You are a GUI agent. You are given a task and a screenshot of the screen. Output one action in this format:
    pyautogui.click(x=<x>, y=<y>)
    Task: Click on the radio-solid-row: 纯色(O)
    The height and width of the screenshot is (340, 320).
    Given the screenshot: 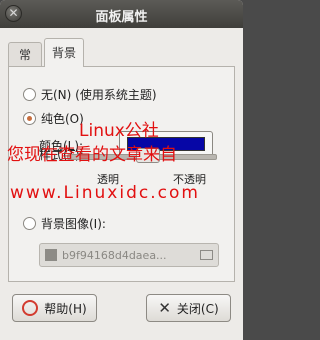 What is the action you would take?
    pyautogui.click(x=53, y=118)
    